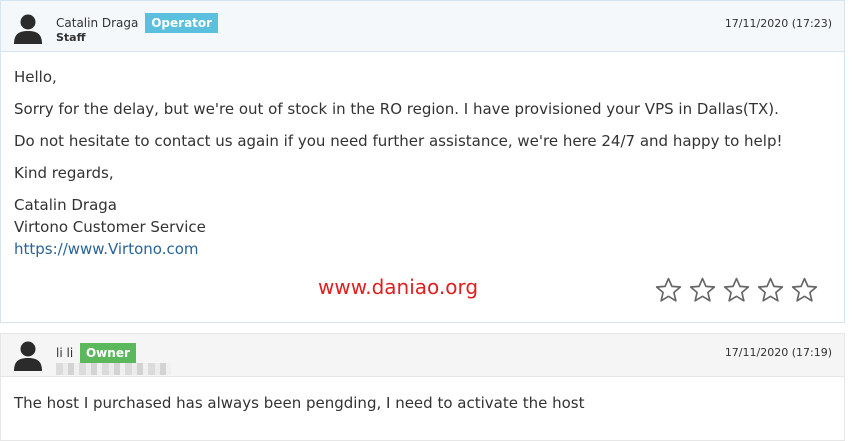 This screenshot has width=857, height=441. What do you see at coordinates (398, 287) in the screenshot?
I see `watermark-text: www.daniao.org` at bounding box center [398, 287].